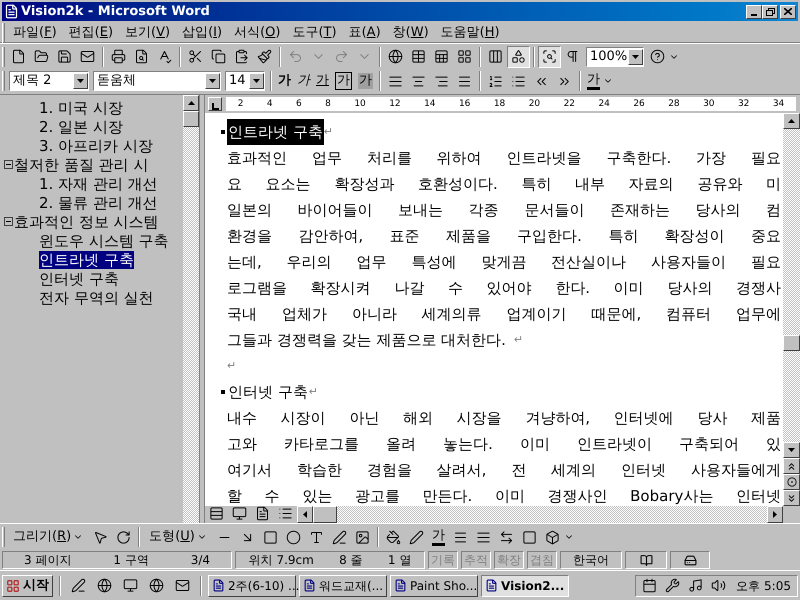  What do you see at coordinates (518, 81) in the screenshot?
I see `bullet-list-icon` at bounding box center [518, 81].